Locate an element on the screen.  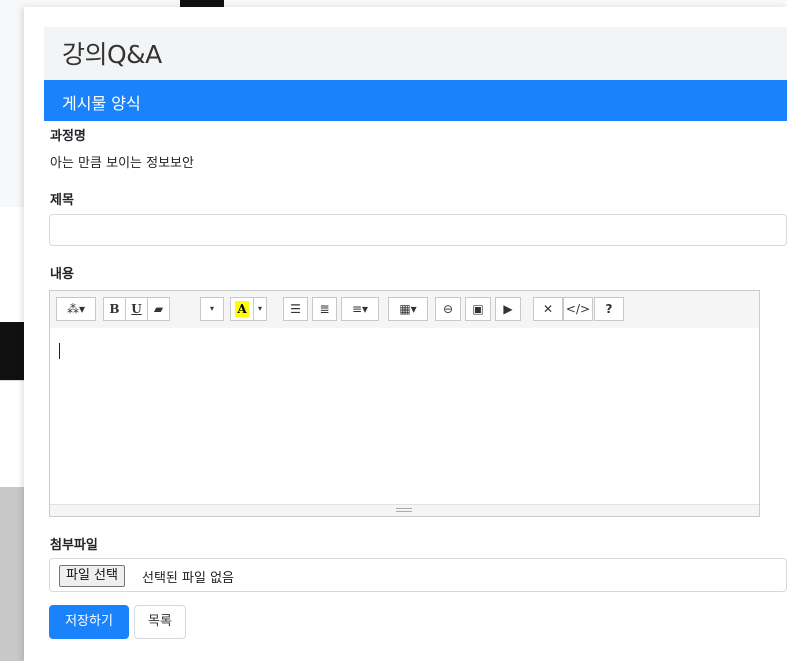
picture-button: ▣ is located at coordinates (478, 309).